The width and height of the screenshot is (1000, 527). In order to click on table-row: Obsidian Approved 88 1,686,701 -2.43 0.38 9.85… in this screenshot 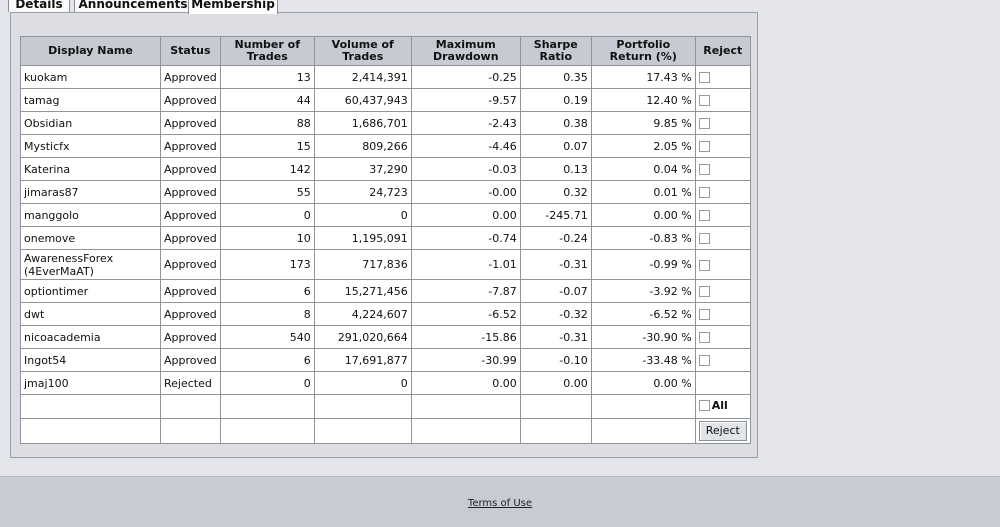, I will do `click(385, 123)`.